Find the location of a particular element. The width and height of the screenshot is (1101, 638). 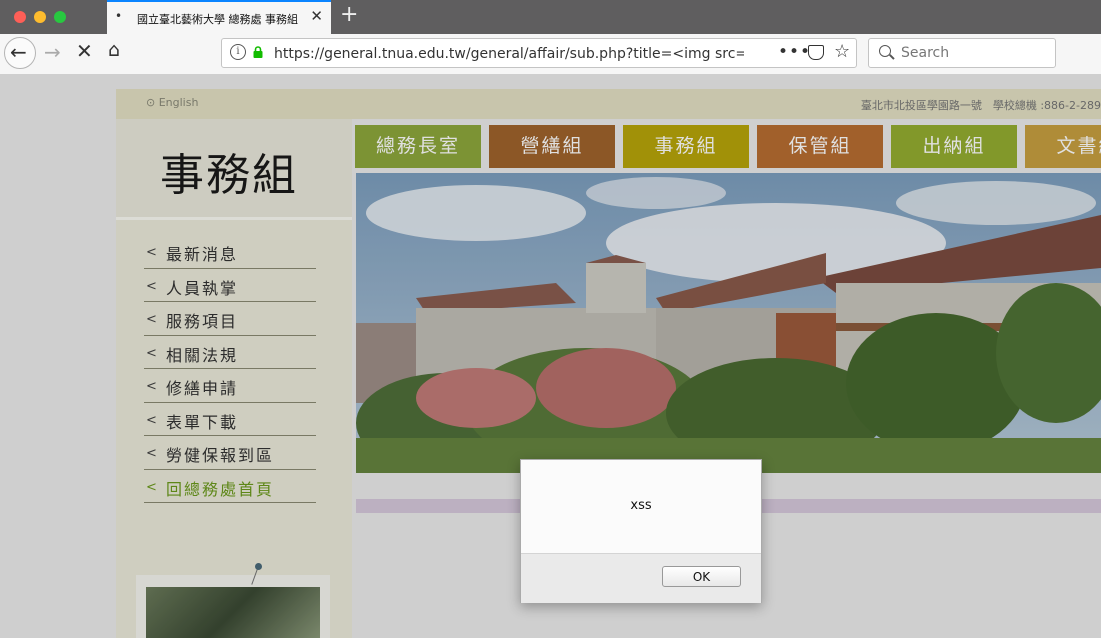

new-tab-icon: + is located at coordinates (349, 14).